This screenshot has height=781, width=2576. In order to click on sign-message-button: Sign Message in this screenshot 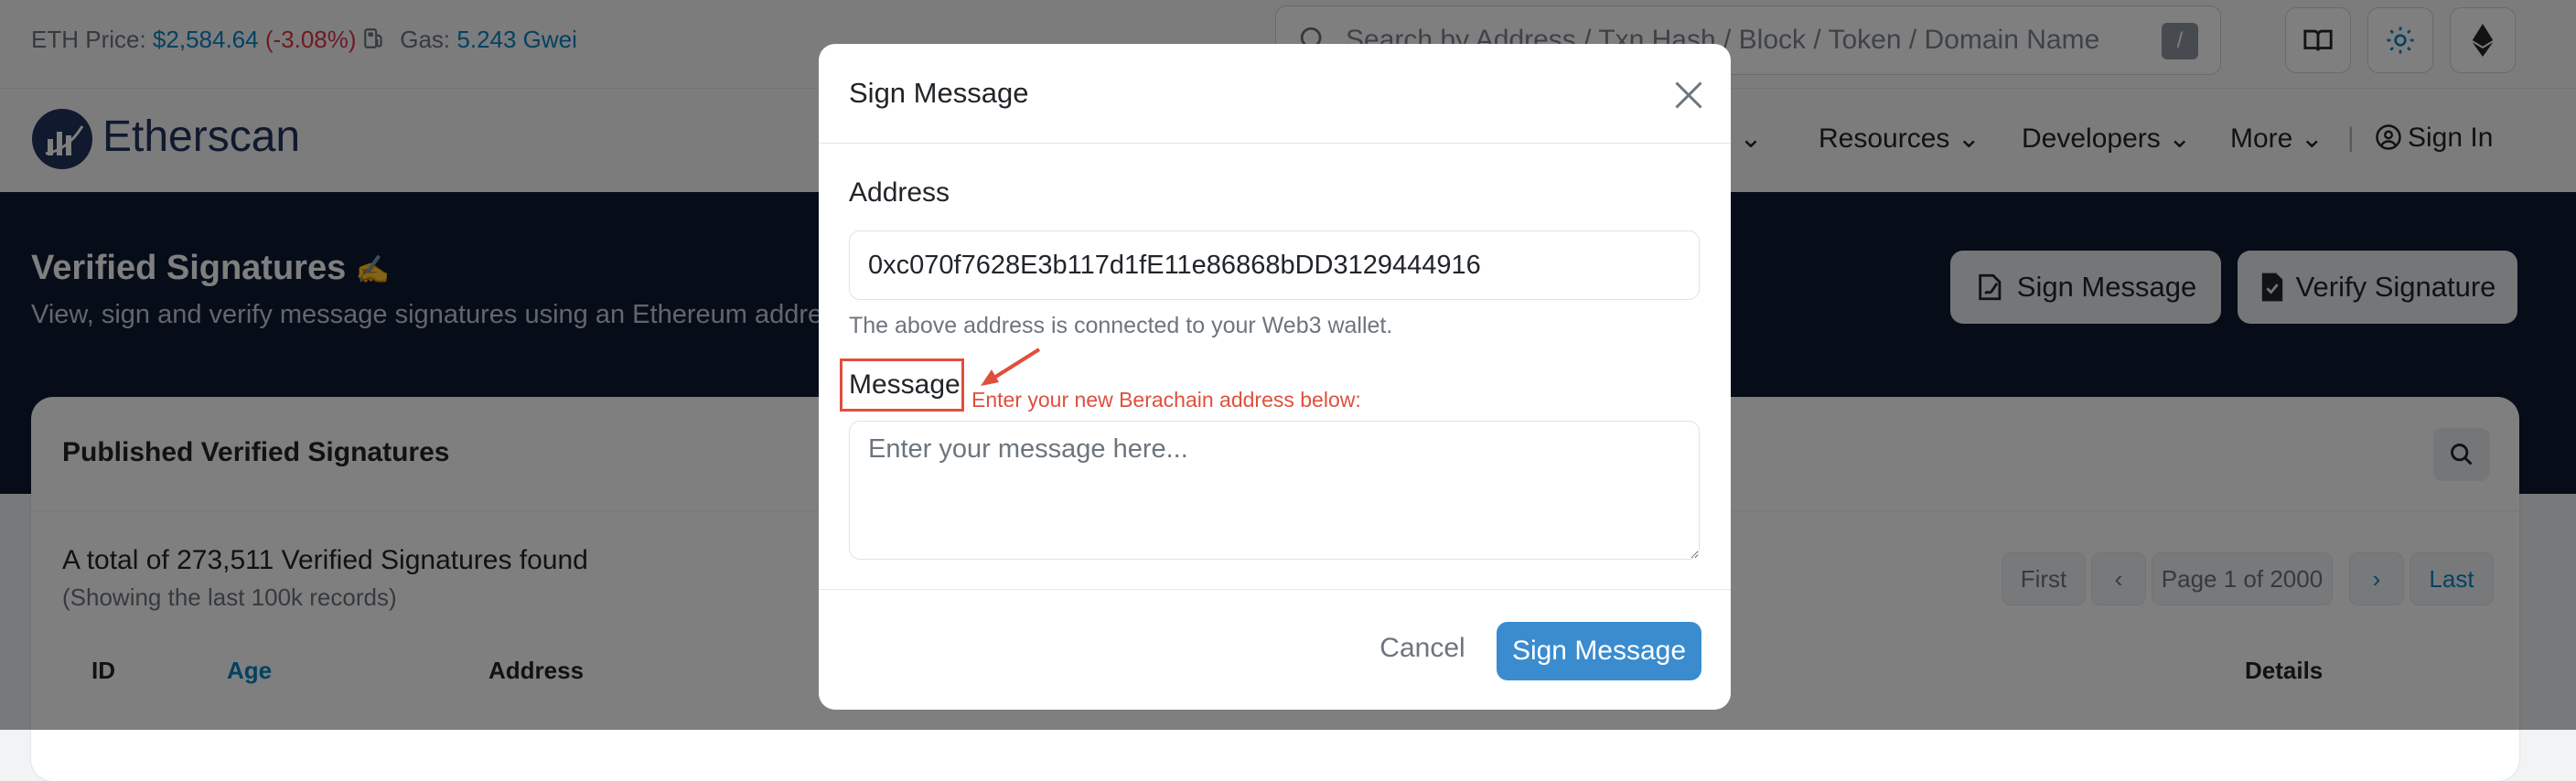, I will do `click(1599, 651)`.